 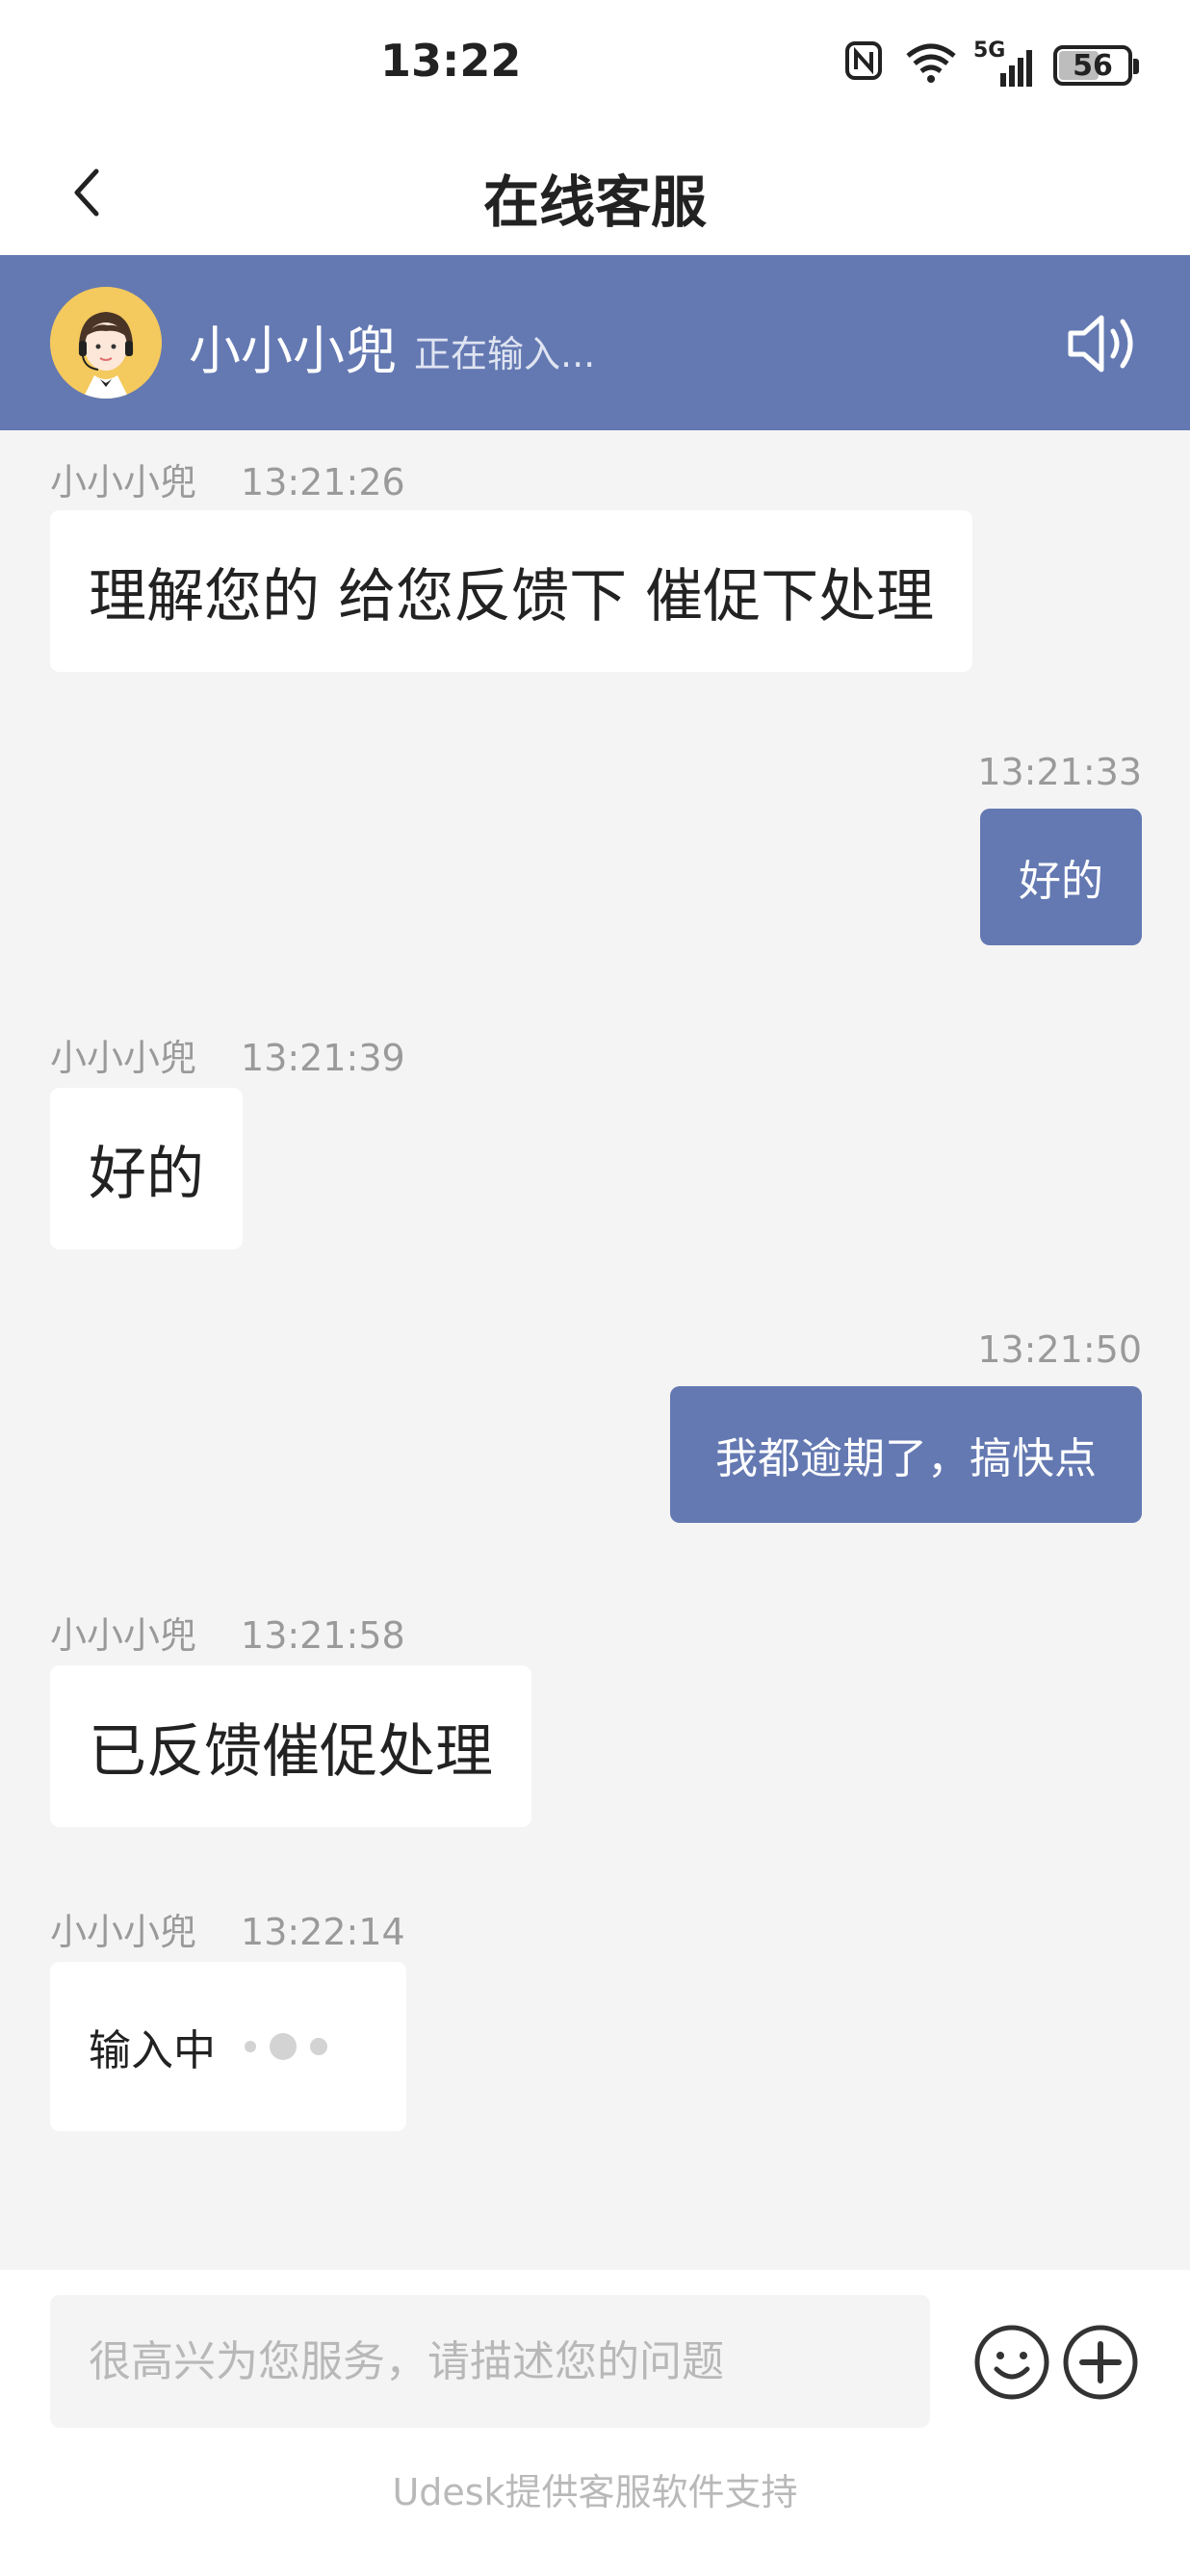 What do you see at coordinates (323, 482) in the screenshot?
I see `message-time: 13:21:26` at bounding box center [323, 482].